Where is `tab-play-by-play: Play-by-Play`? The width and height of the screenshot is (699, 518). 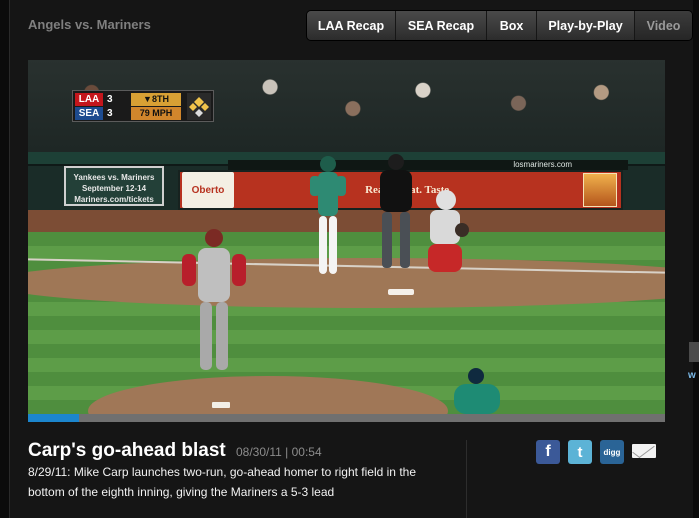 tab-play-by-play: Play-by-Play is located at coordinates (586, 25).